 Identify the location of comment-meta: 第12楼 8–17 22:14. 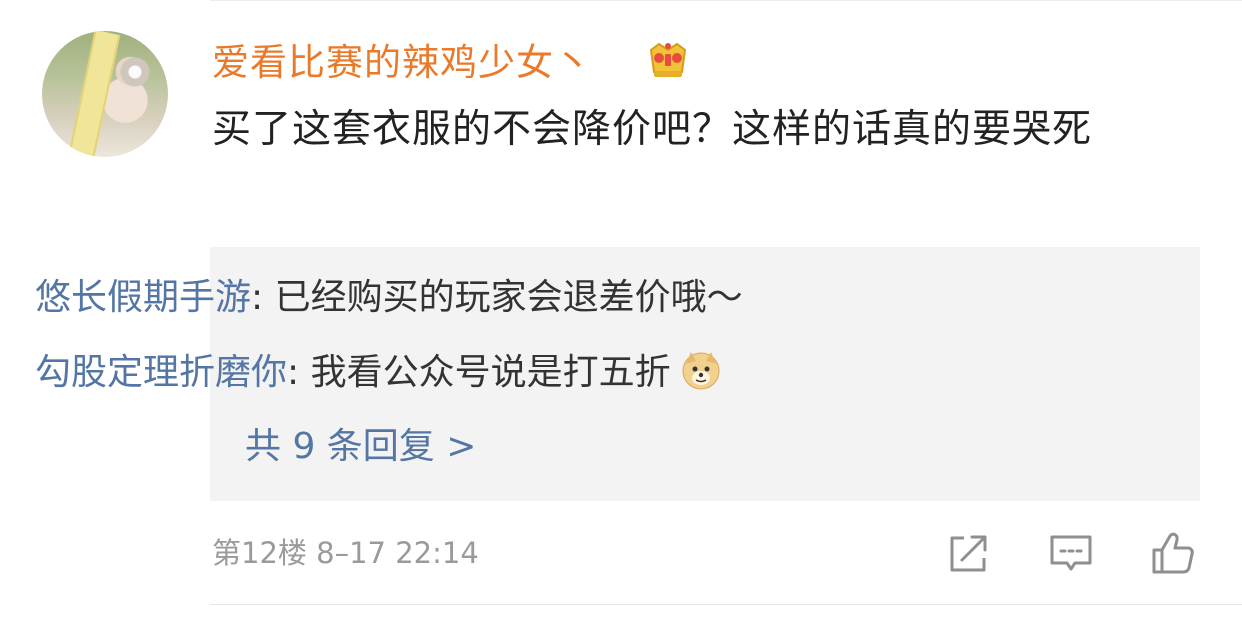
(345, 553).